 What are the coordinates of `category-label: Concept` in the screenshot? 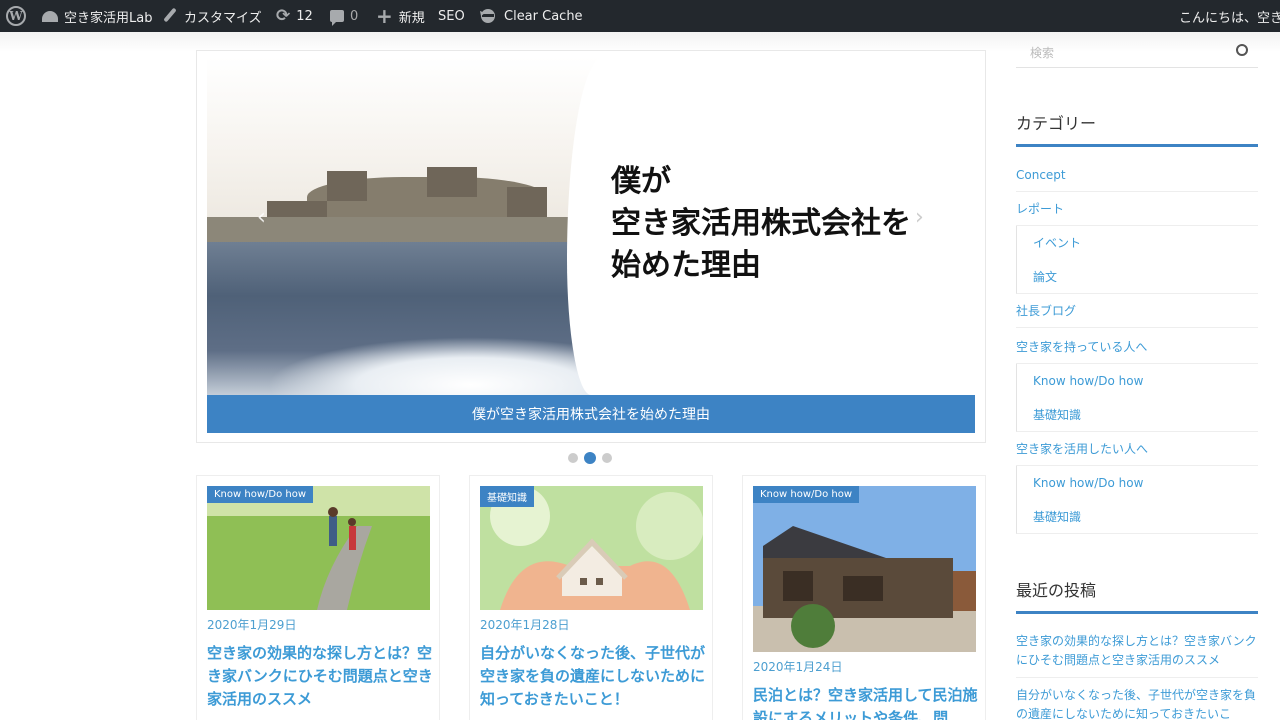 It's located at (1041, 175).